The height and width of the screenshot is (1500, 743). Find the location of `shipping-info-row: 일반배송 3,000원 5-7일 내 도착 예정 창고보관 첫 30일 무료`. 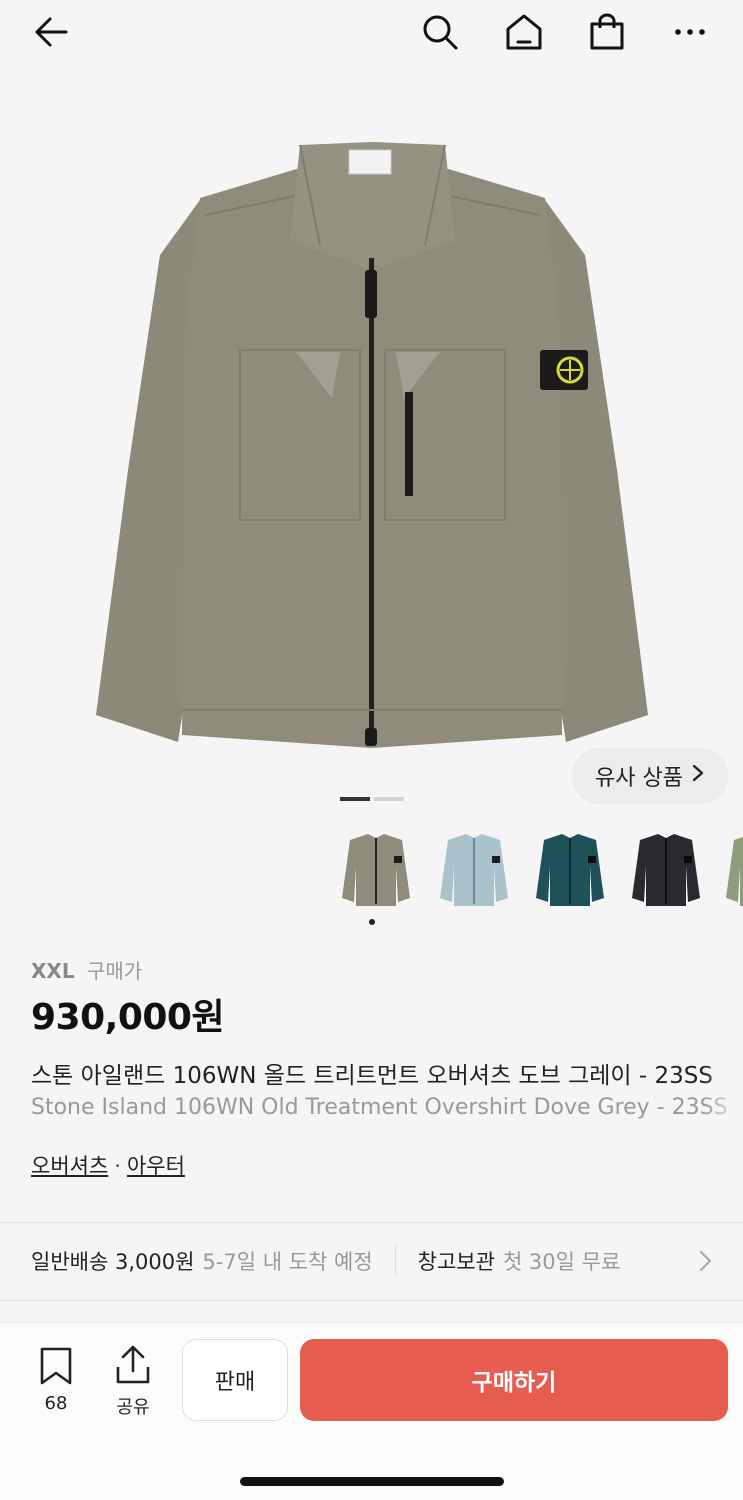

shipping-info-row: 일반배송 3,000원 5-7일 내 도착 예정 창고보관 첫 30일 무료 is located at coordinates (371, 1261).